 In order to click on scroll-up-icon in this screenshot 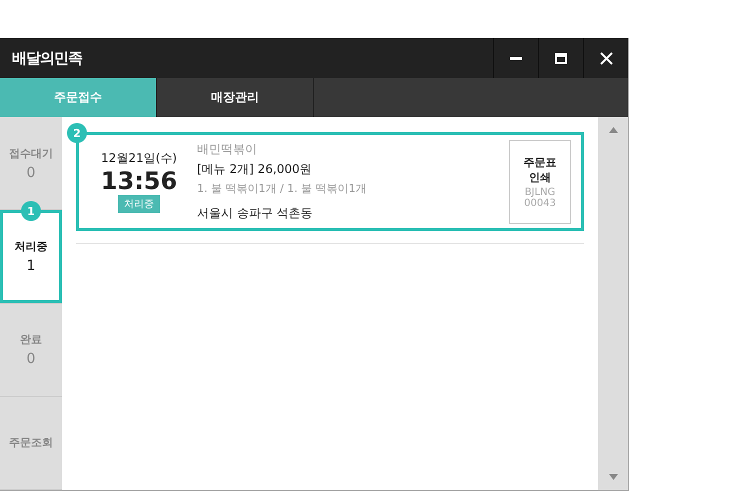, I will do `click(613, 130)`.